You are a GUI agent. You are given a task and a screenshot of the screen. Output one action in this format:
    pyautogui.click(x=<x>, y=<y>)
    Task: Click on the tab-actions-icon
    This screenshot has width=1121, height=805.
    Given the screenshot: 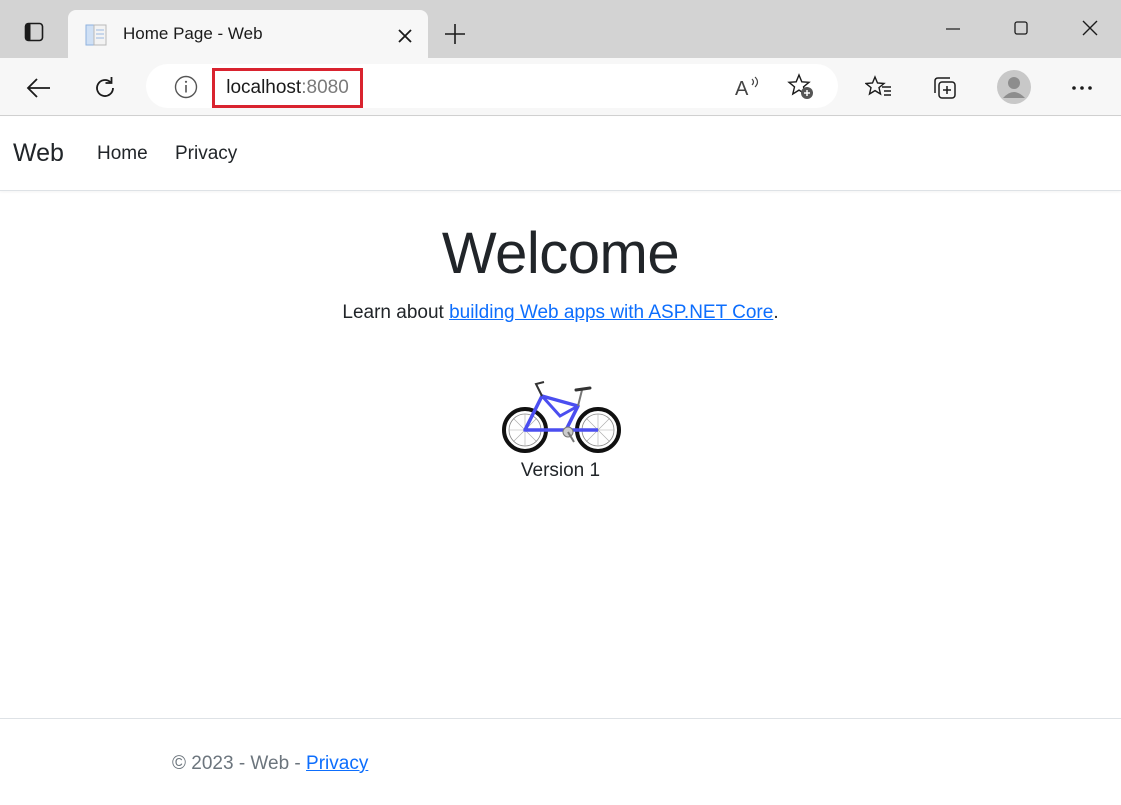 What is the action you would take?
    pyautogui.click(x=34, y=34)
    